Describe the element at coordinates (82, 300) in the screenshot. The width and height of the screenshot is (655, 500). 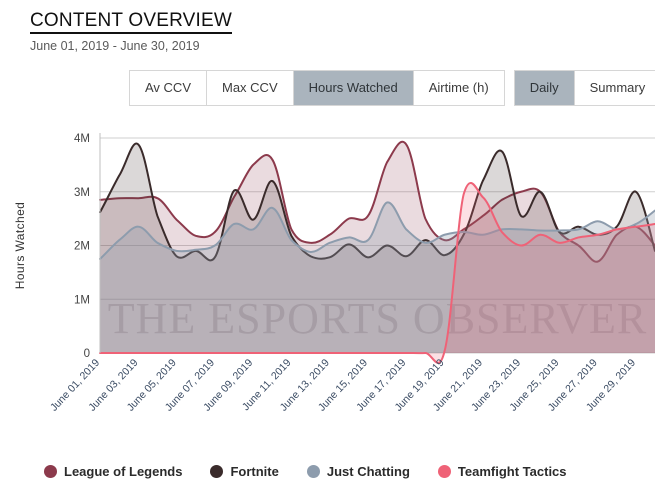
I see `y-axis-tick-label: 1M` at that location.